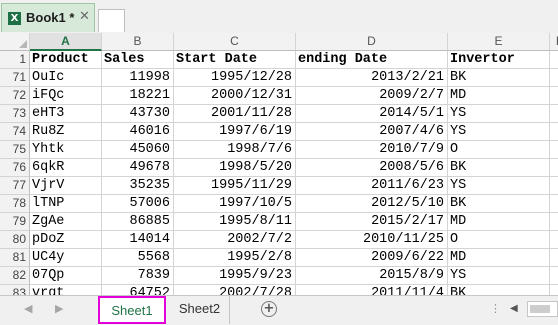 The image size is (558, 325). Describe the element at coordinates (269, 309) in the screenshot. I see `add-sheet-icon: +` at that location.